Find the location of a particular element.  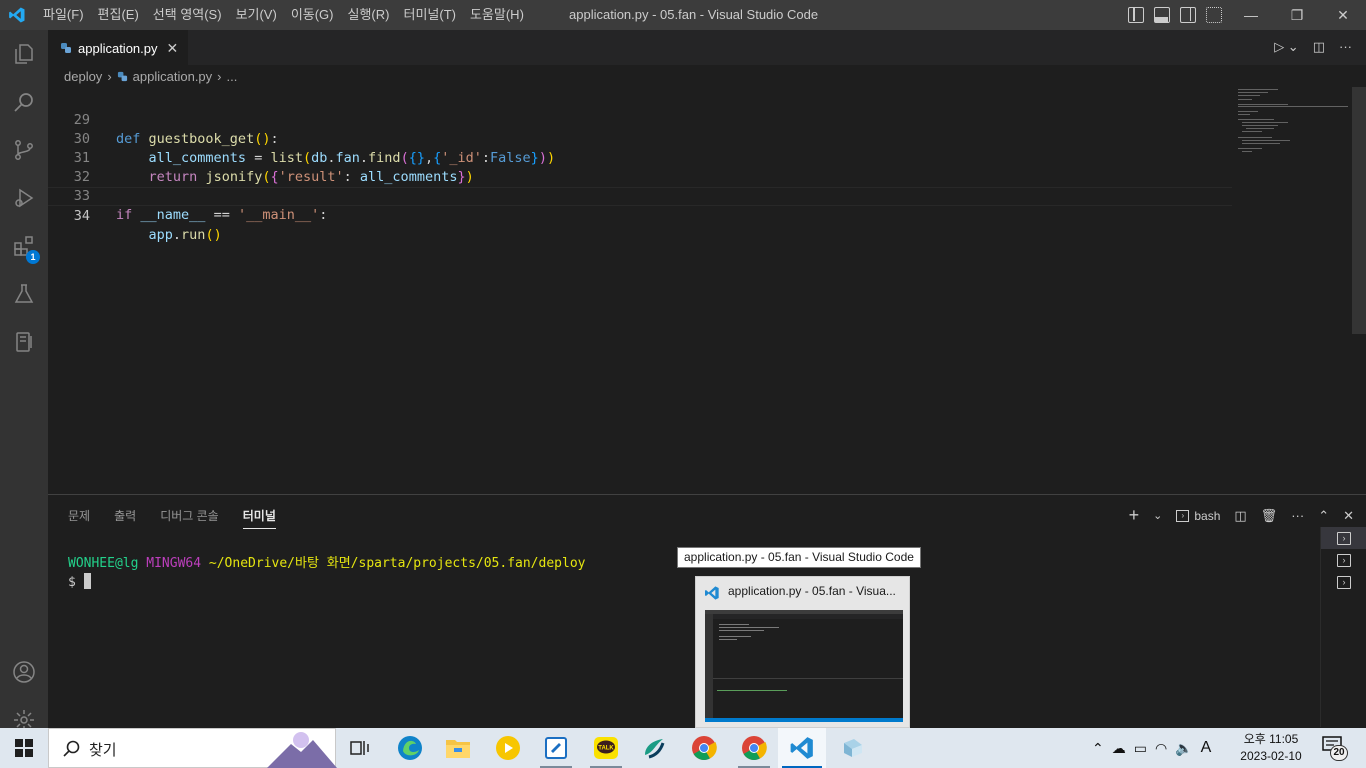

chevron-down-icon: ⌄ is located at coordinates (1157, 515).